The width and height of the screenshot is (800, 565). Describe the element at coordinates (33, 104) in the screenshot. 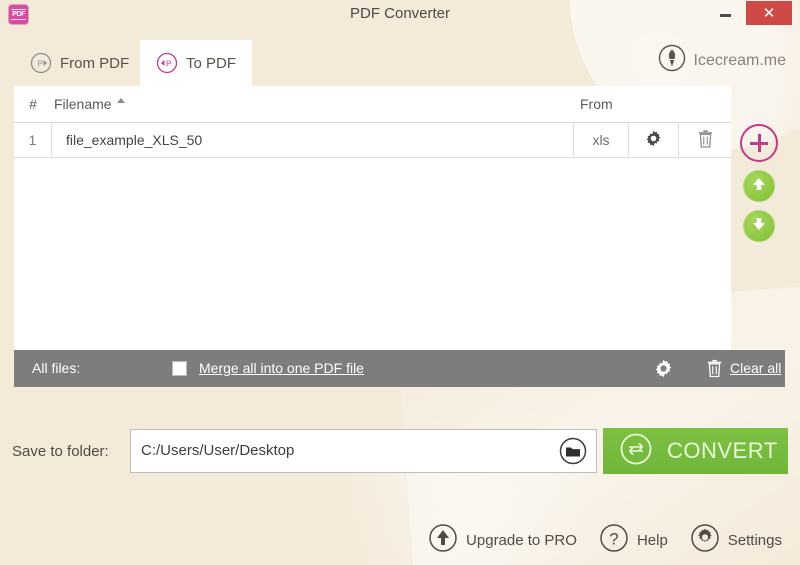

I see `column-header-number: #` at that location.